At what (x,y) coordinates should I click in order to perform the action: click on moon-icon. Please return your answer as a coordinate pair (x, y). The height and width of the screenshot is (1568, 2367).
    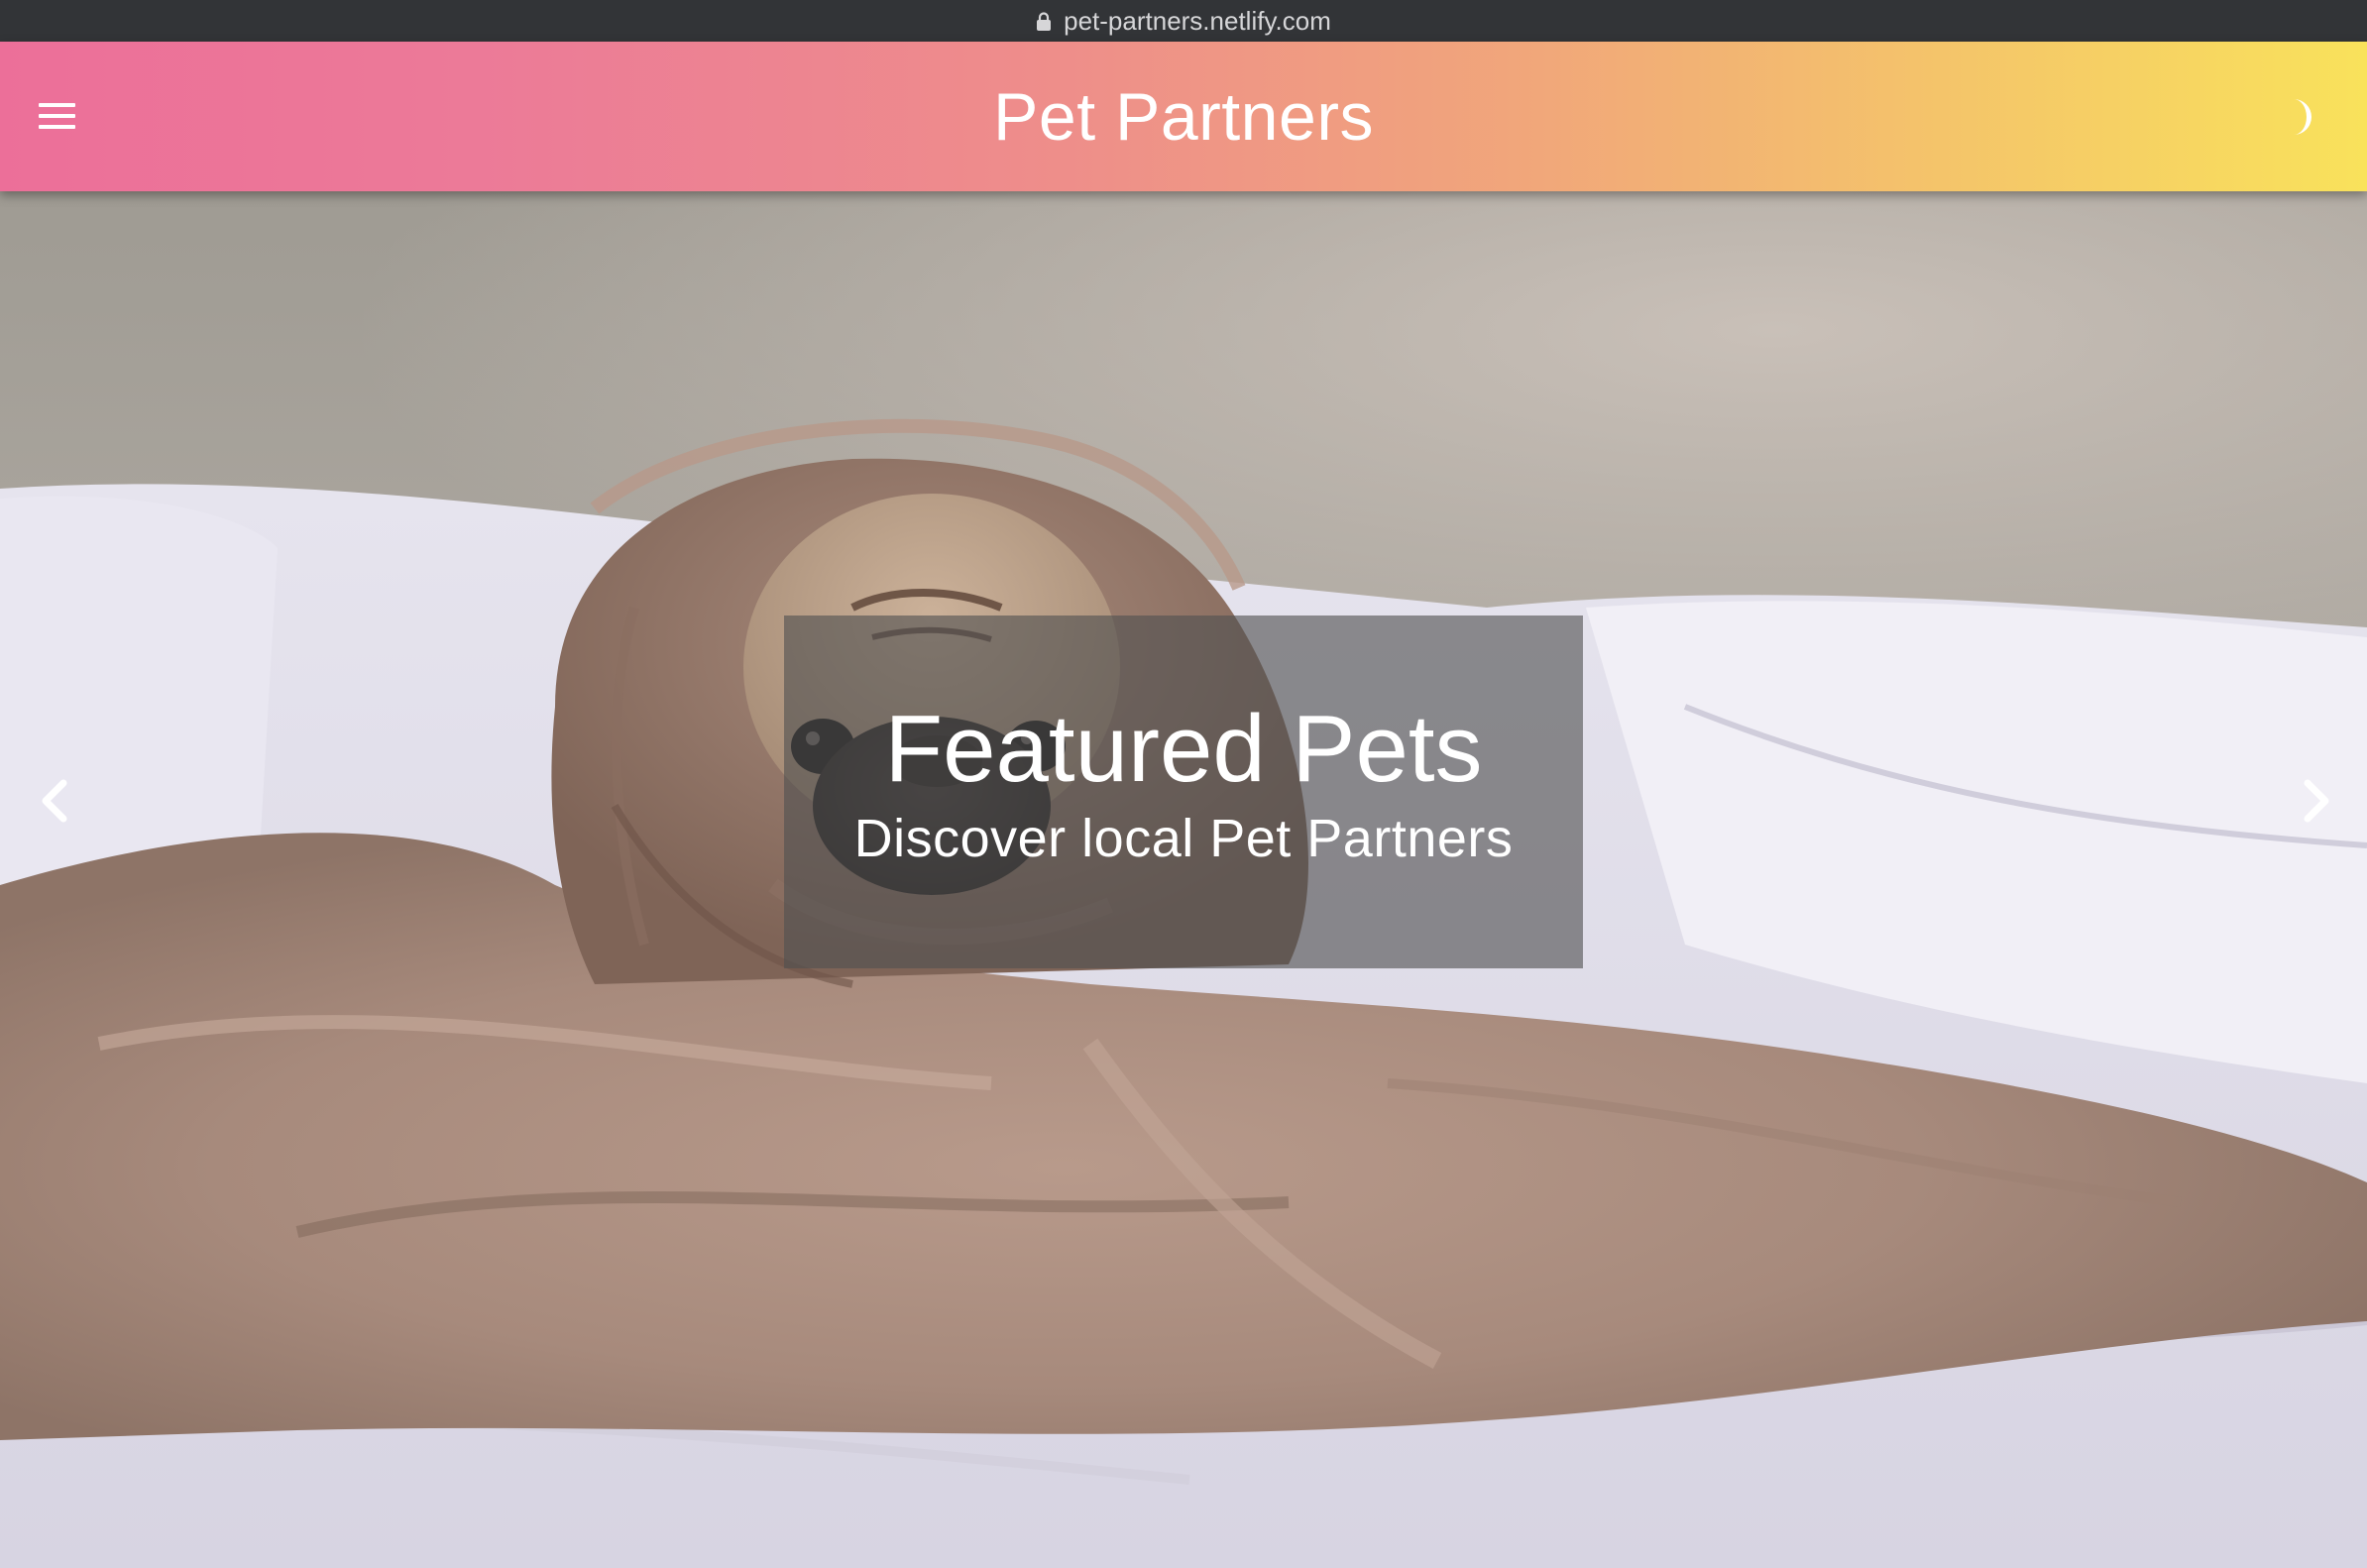
    Looking at the image, I should click on (2299, 117).